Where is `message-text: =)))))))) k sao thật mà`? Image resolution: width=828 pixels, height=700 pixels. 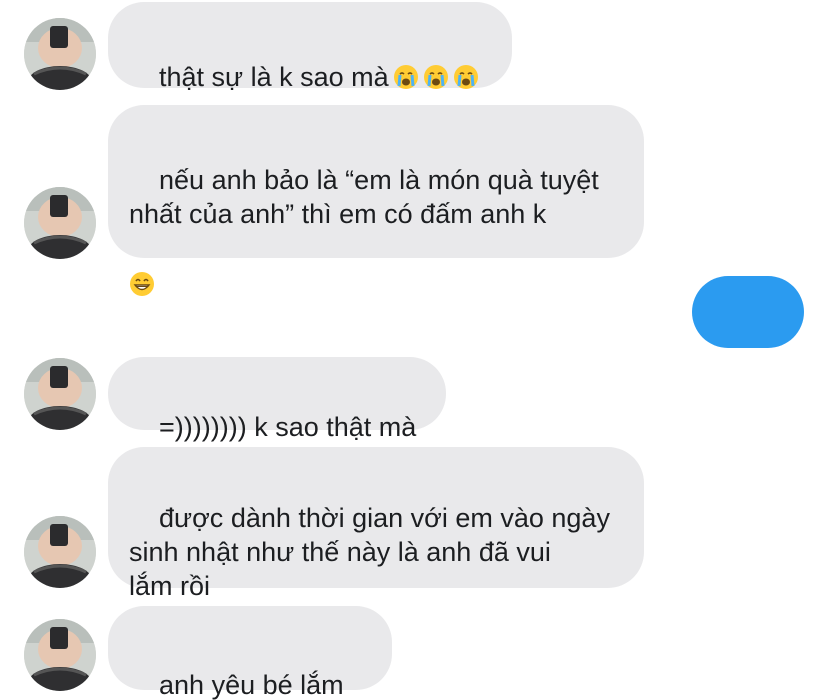
message-text: =)))))))) k sao thật mà is located at coordinates (288, 427).